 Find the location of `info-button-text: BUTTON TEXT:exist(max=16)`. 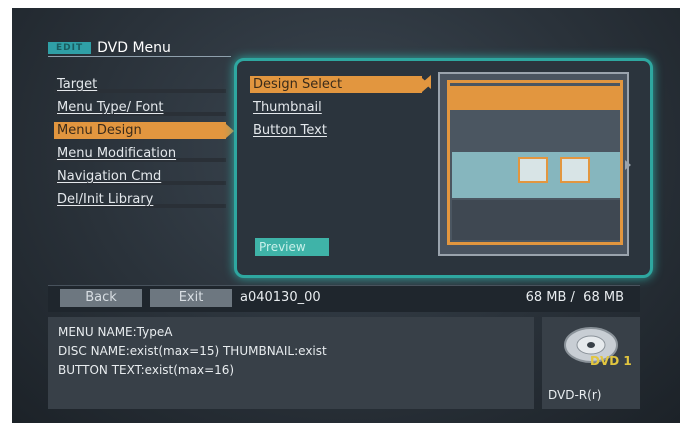

info-button-text: BUTTON TEXT:exist(max=16) is located at coordinates (146, 370).